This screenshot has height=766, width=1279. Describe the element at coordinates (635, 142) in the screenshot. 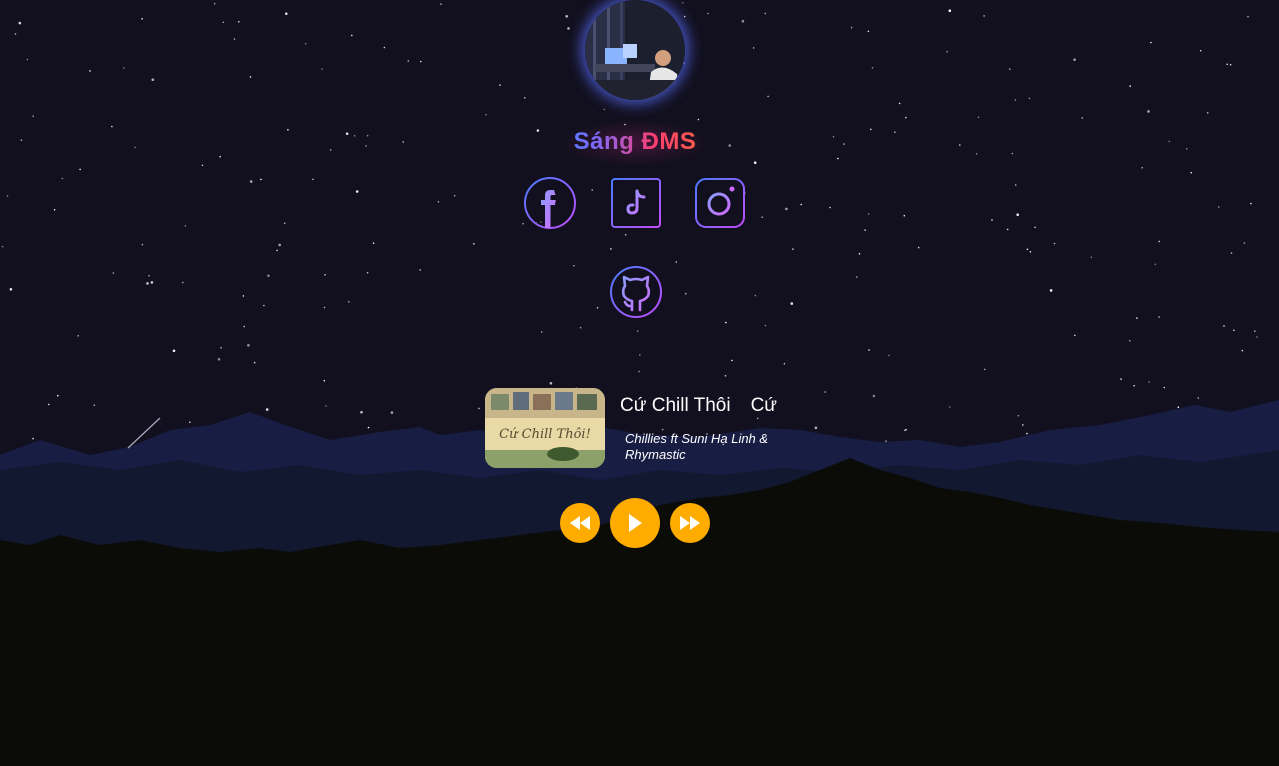

I see `profile-name: Sáng ĐMS` at that location.